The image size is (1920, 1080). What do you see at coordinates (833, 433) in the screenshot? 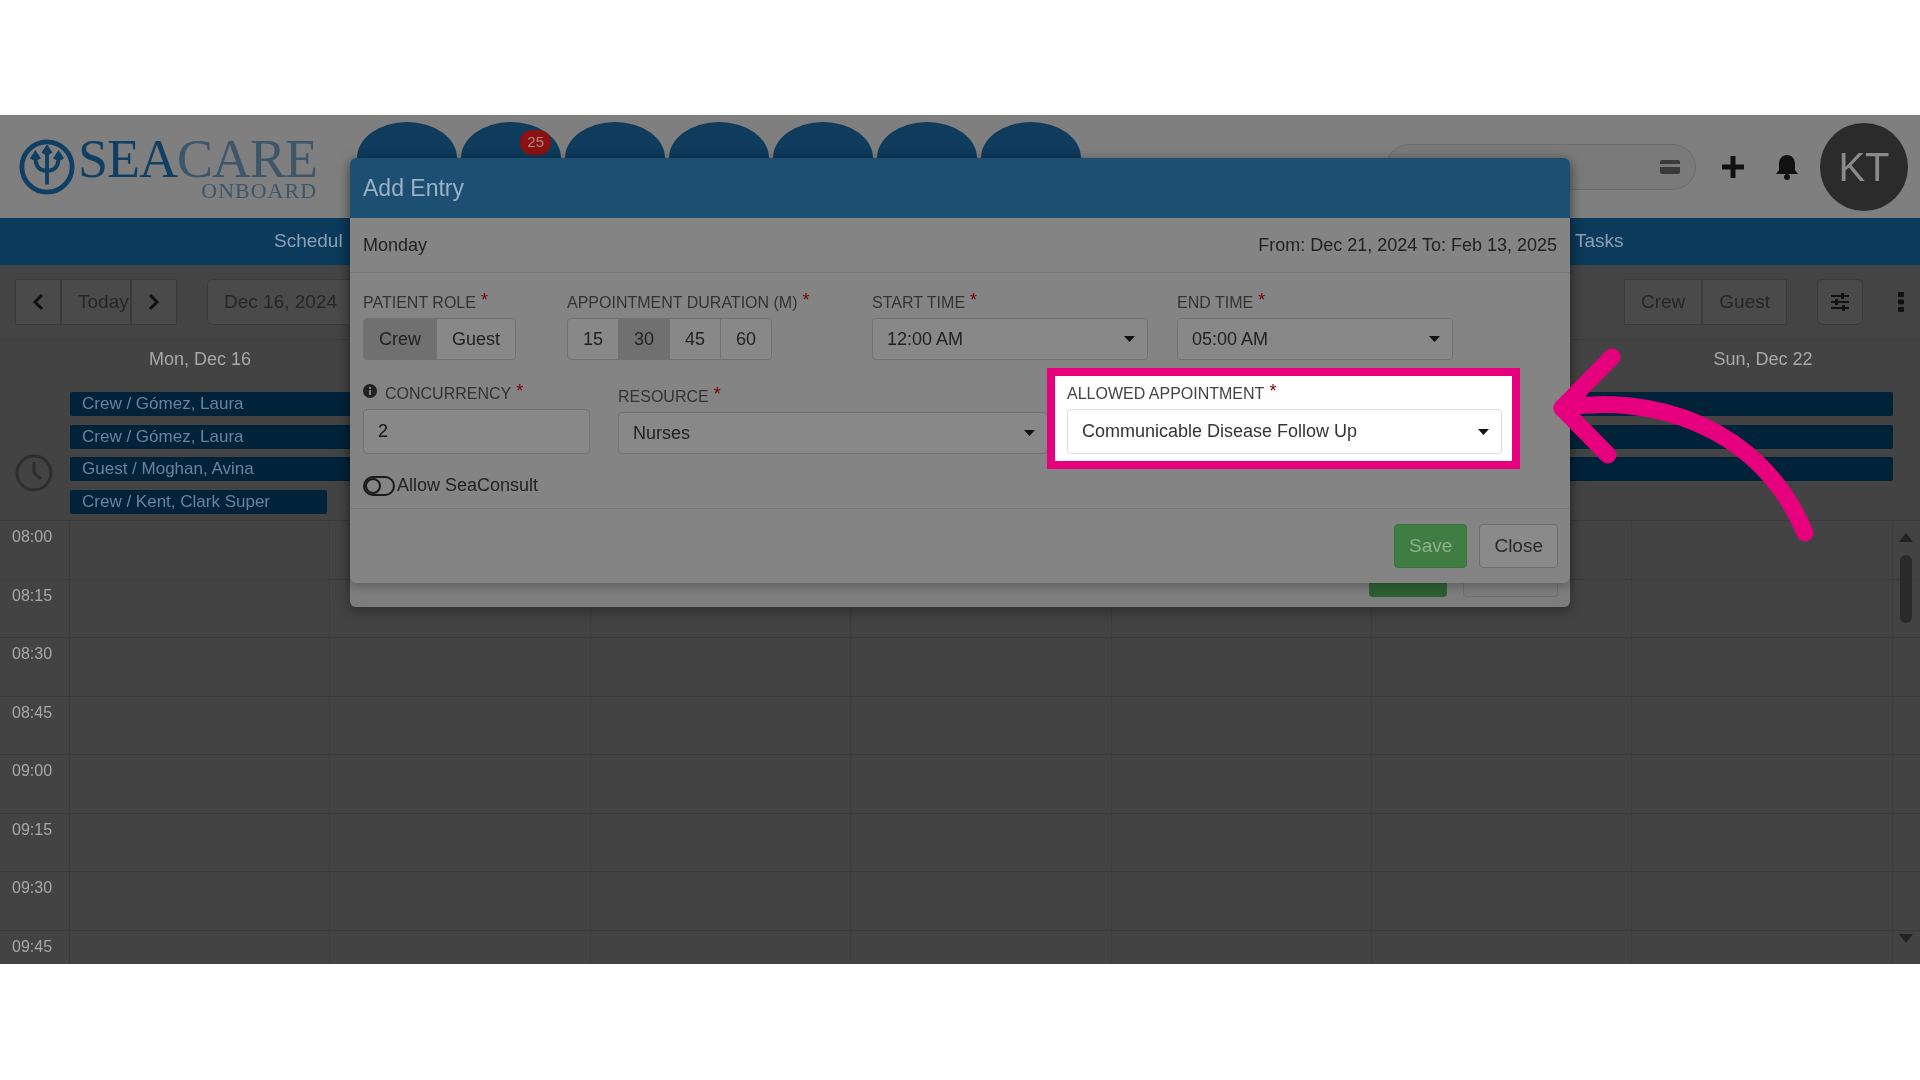
I see `dropdown: Nurses` at bounding box center [833, 433].